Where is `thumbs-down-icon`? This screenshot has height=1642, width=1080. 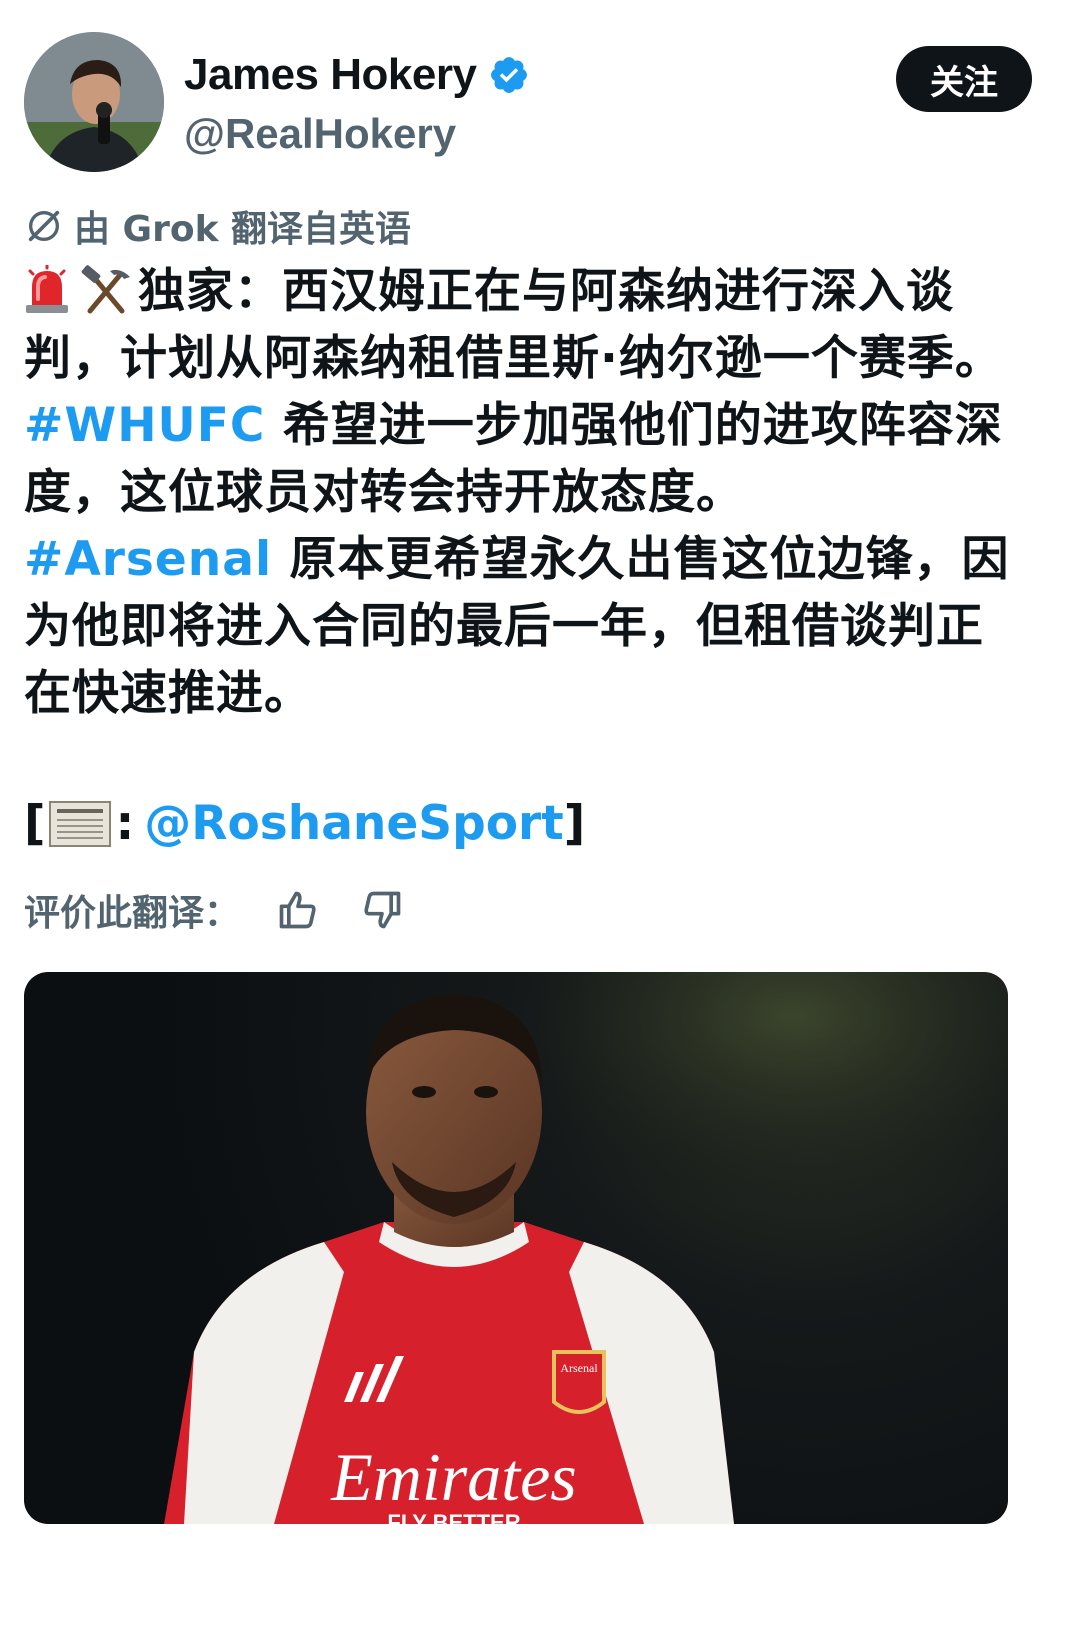 thumbs-down-icon is located at coordinates (382, 910).